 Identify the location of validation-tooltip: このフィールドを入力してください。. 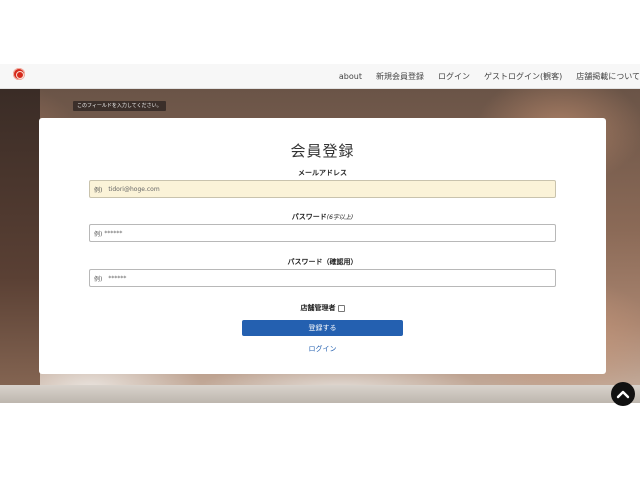
(119, 106).